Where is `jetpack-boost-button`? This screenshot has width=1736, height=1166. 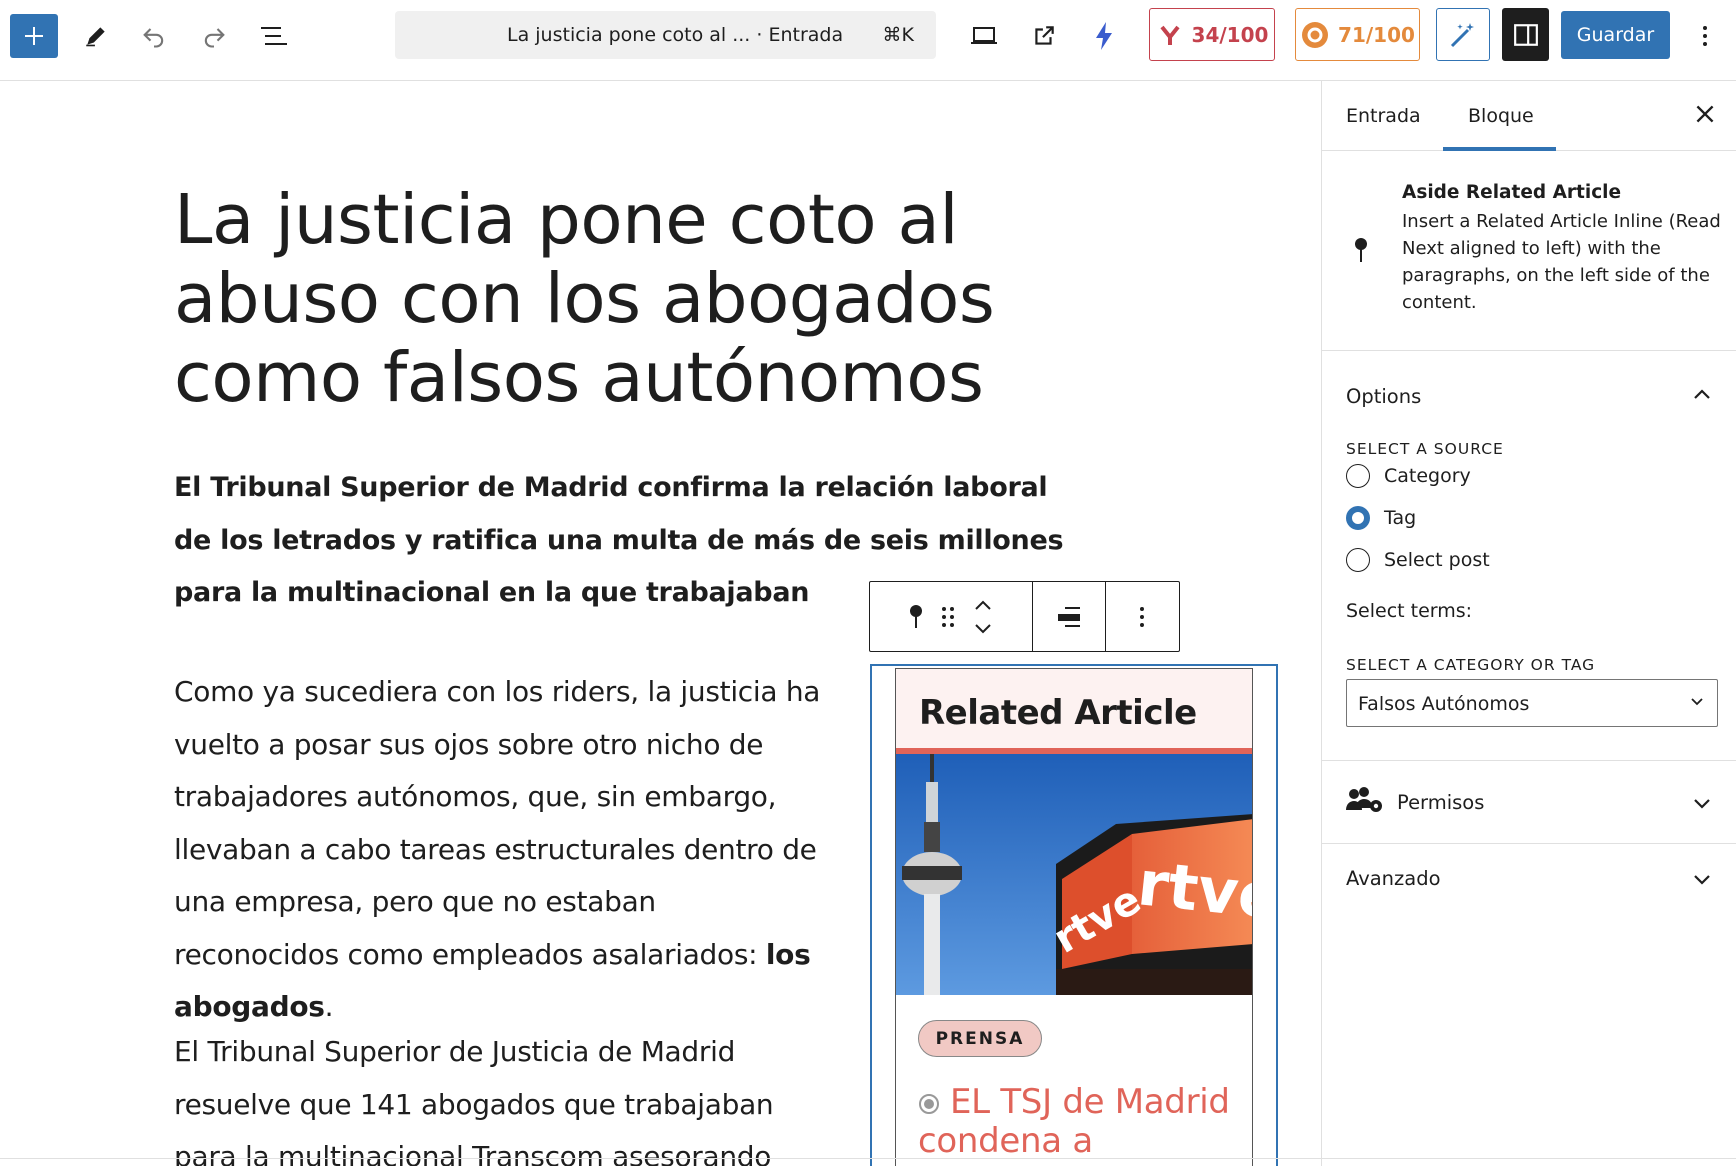 jetpack-boost-button is located at coordinates (1104, 36).